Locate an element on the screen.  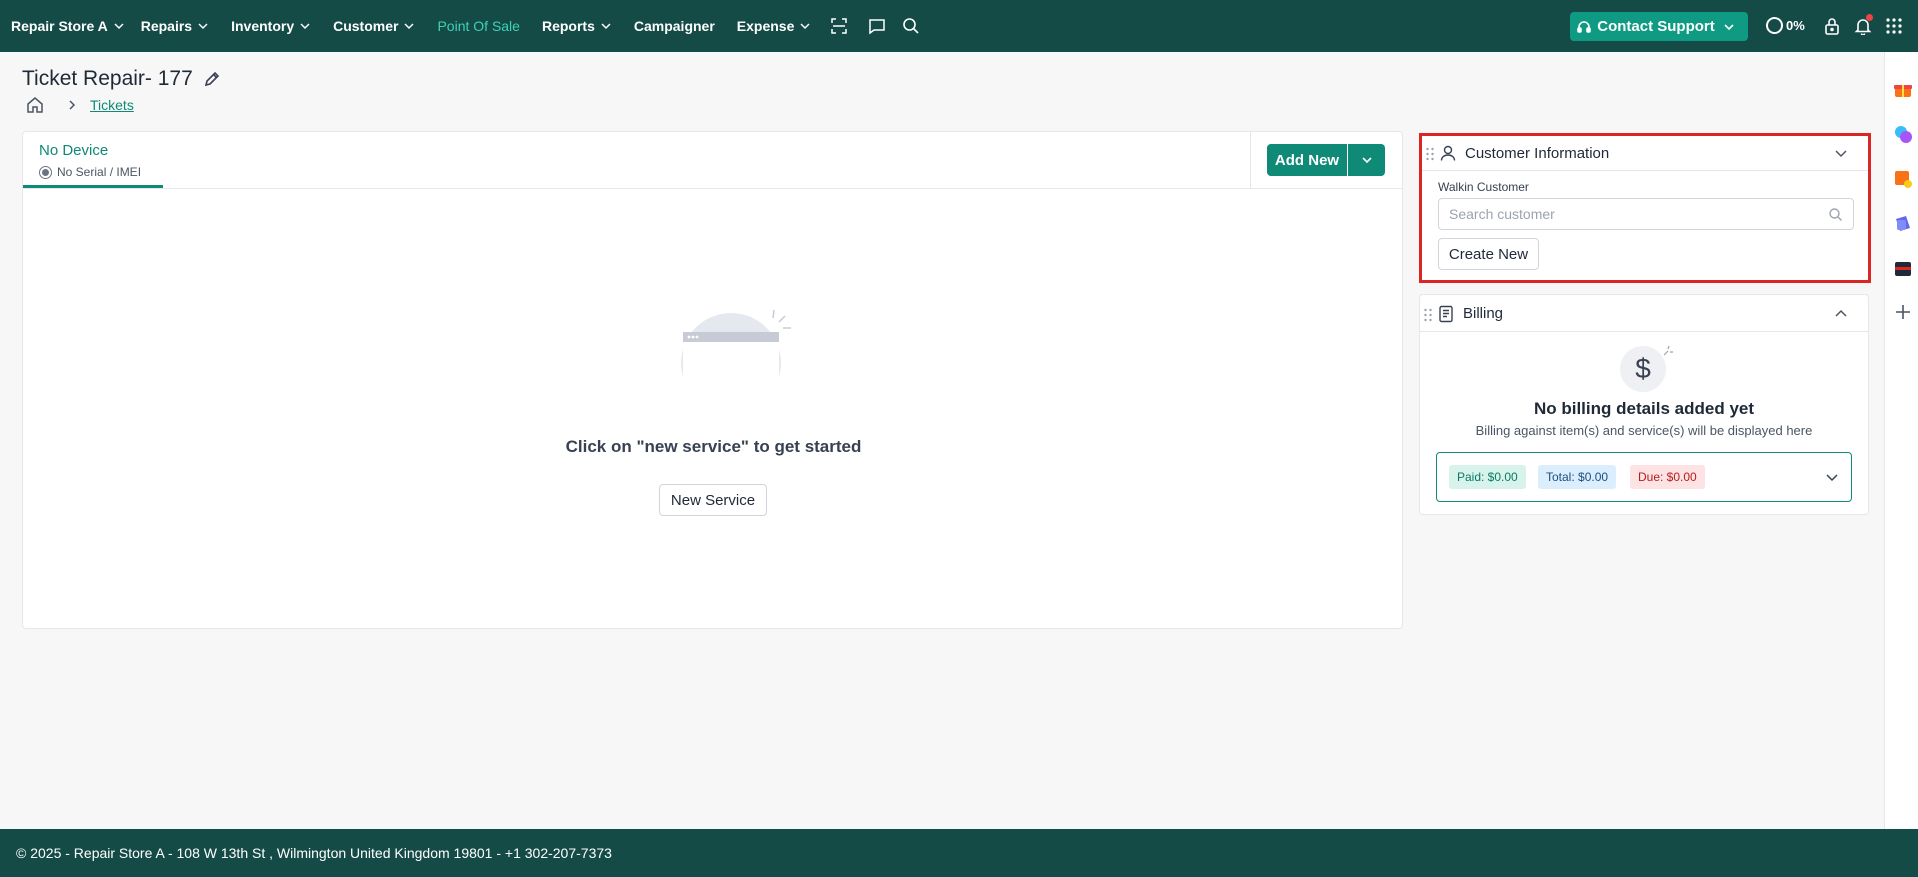
customer-search-field is located at coordinates (1646, 214).